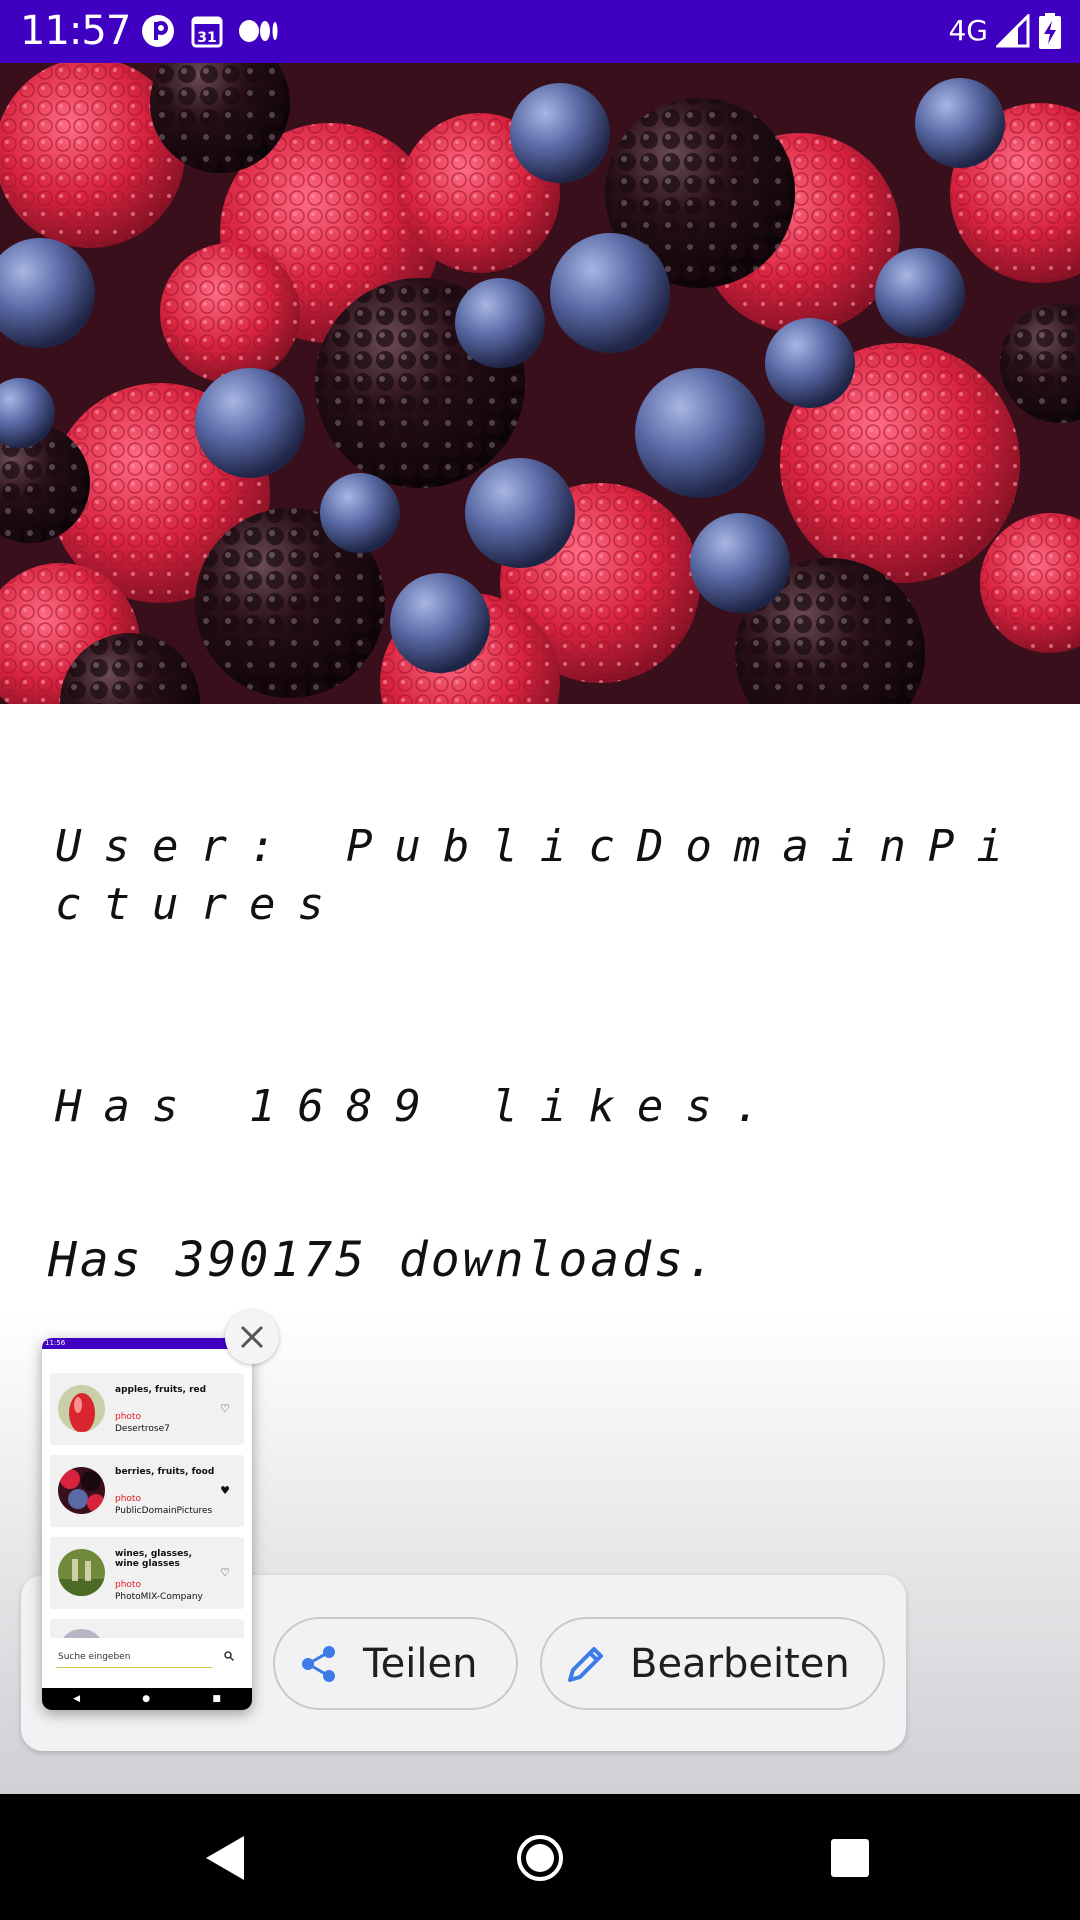 The image size is (1080, 1920). I want to click on search-underline, so click(134, 1667).